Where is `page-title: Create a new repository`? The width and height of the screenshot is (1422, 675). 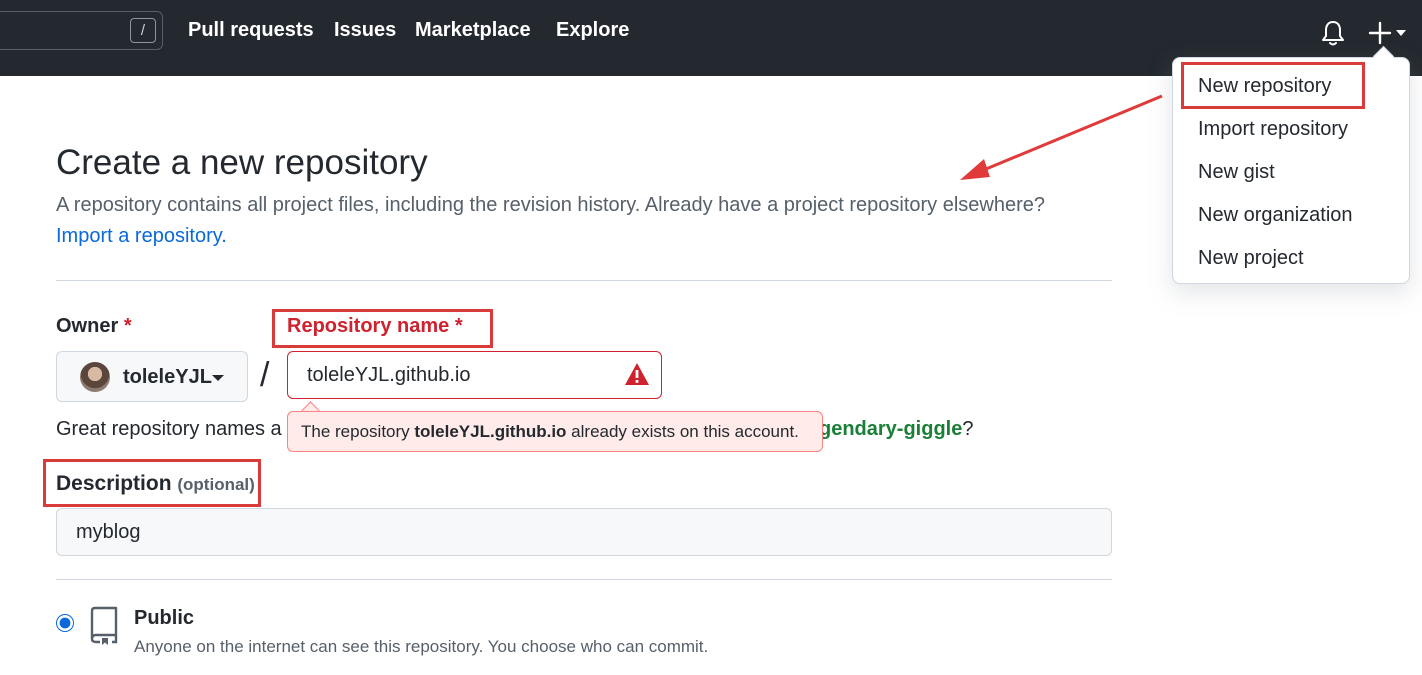
page-title: Create a new repository is located at coordinates (242, 162).